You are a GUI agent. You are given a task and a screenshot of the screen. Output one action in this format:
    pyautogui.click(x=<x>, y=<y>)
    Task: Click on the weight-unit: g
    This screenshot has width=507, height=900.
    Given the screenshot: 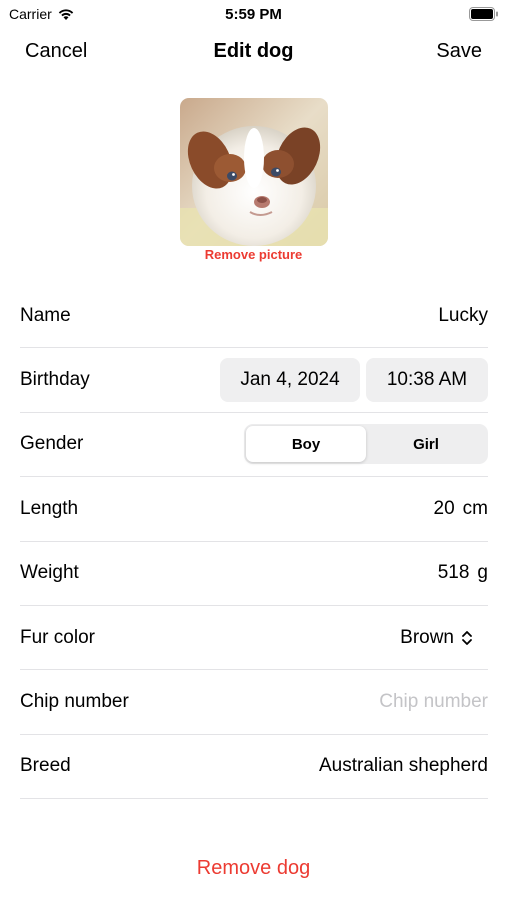 What is the action you would take?
    pyautogui.click(x=482, y=573)
    